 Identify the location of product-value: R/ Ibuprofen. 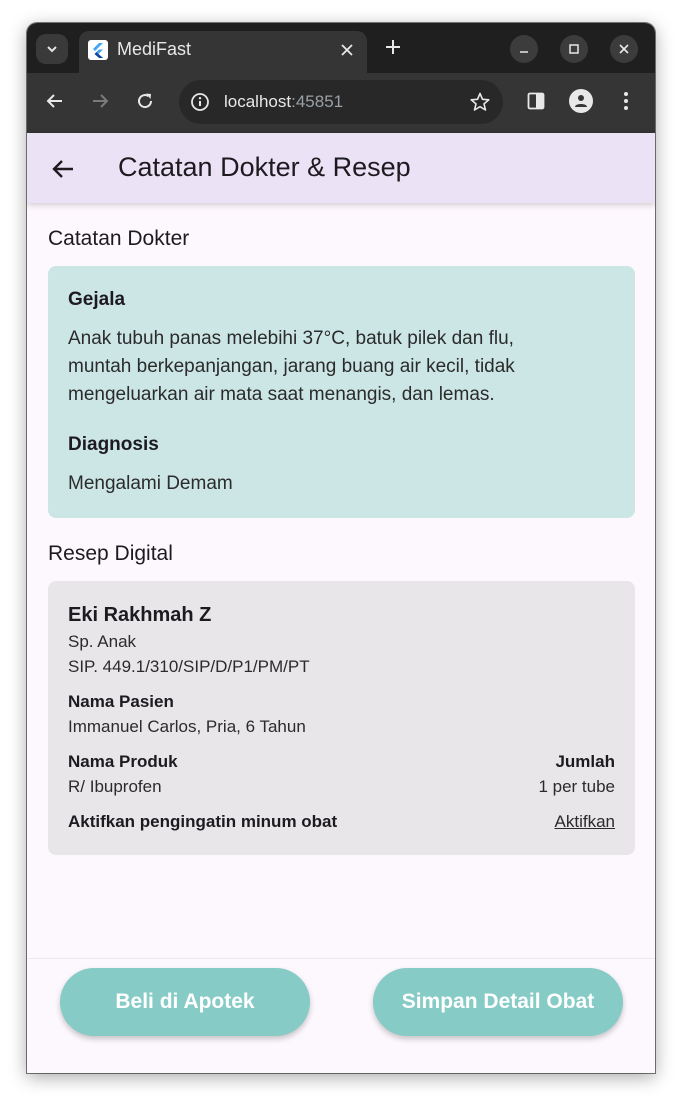
(115, 786).